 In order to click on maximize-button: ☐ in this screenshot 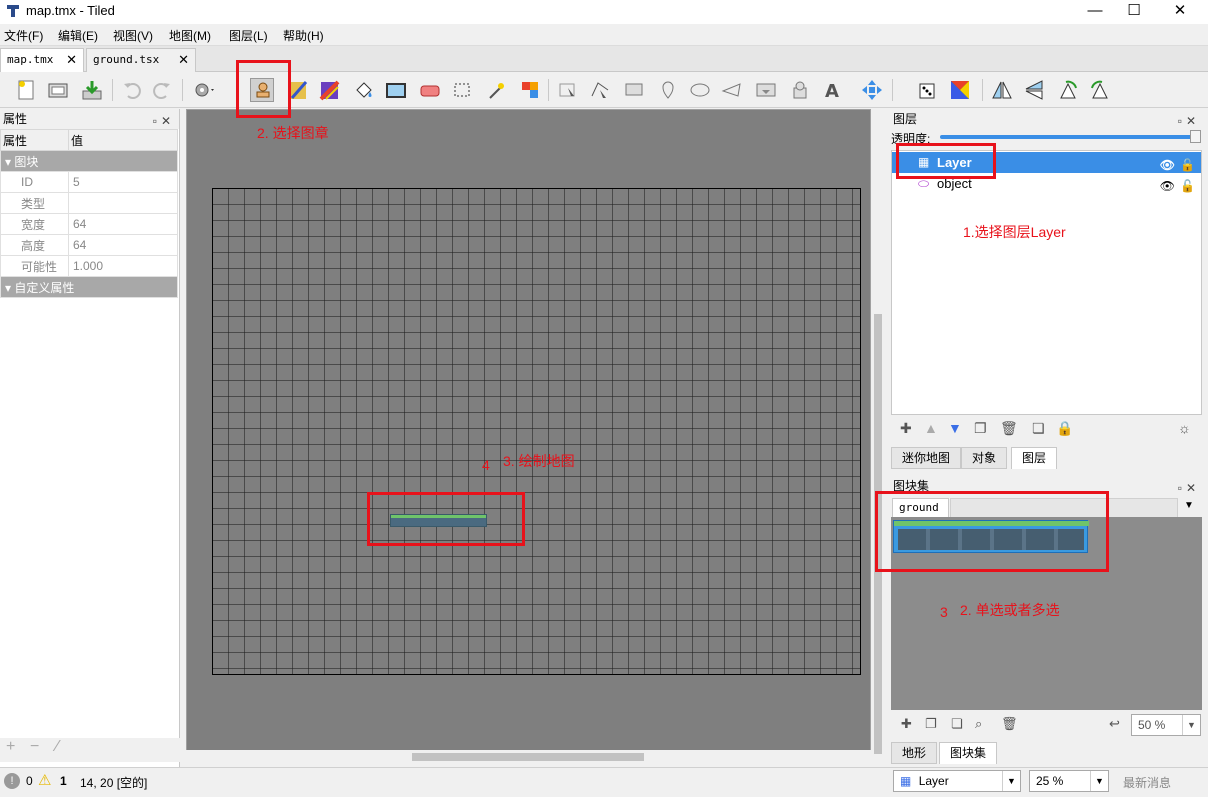, I will do `click(1134, 12)`.